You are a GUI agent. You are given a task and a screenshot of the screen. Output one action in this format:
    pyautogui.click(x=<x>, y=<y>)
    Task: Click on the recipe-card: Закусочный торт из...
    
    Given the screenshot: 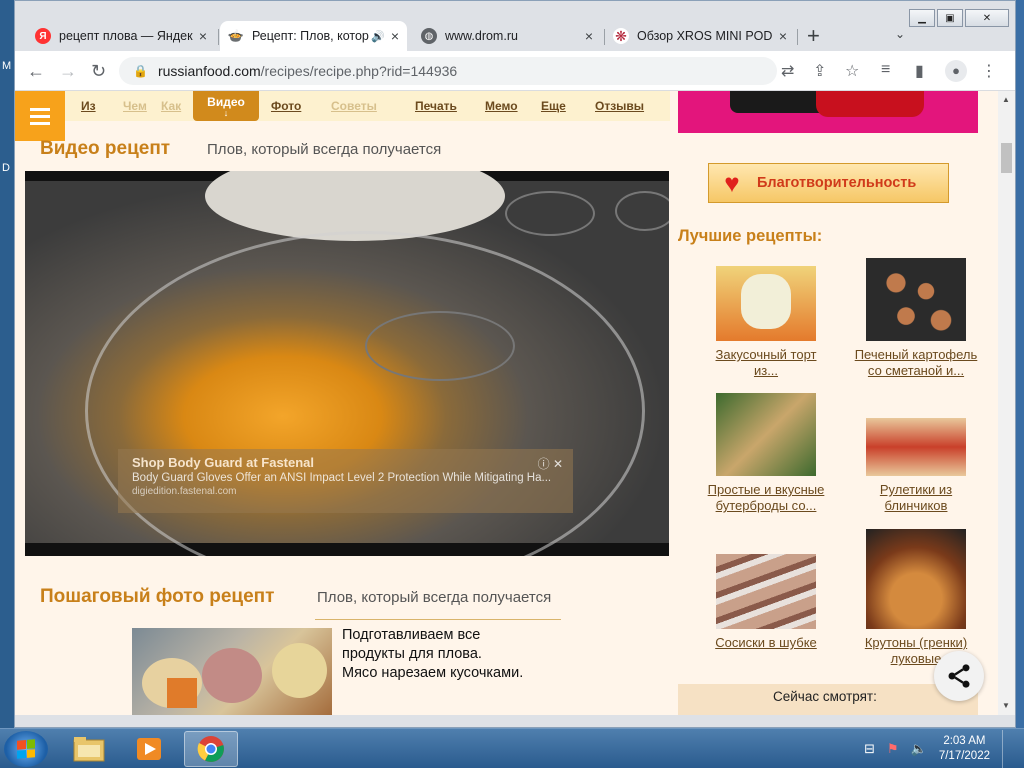 What is the action you would take?
    pyautogui.click(x=766, y=322)
    